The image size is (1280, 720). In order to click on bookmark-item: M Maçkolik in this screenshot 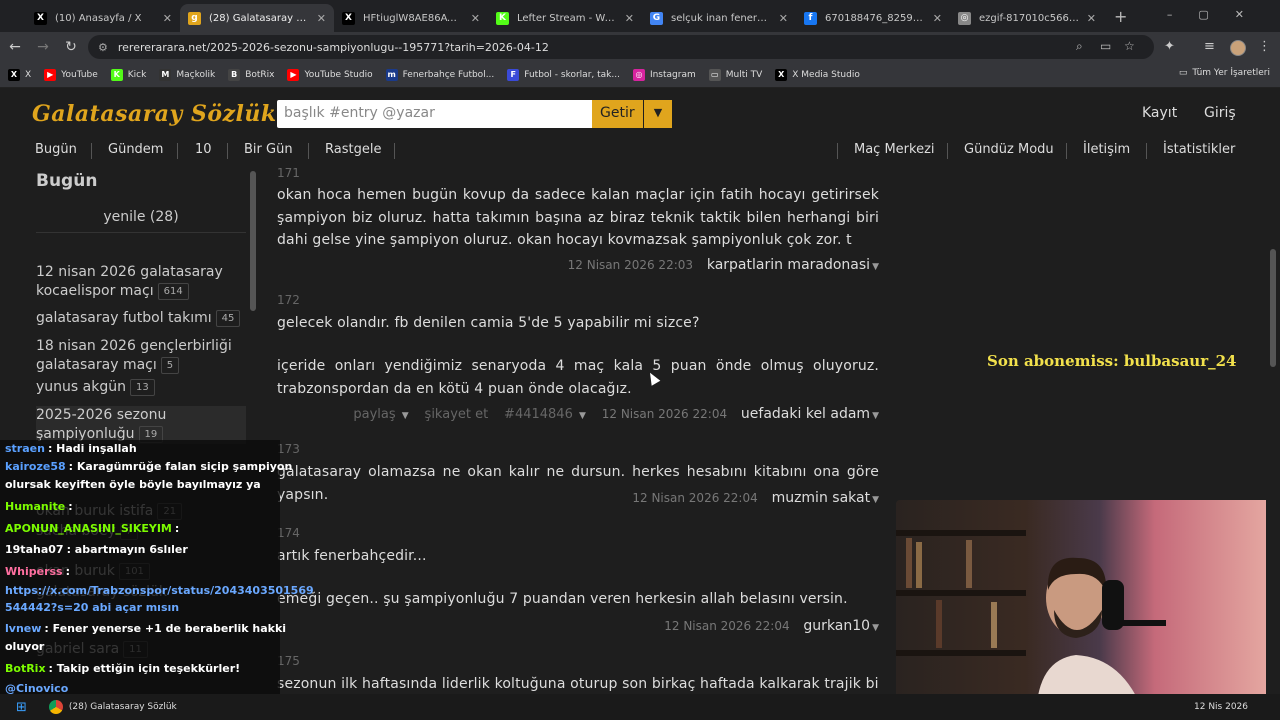, I will do `click(187, 74)`.